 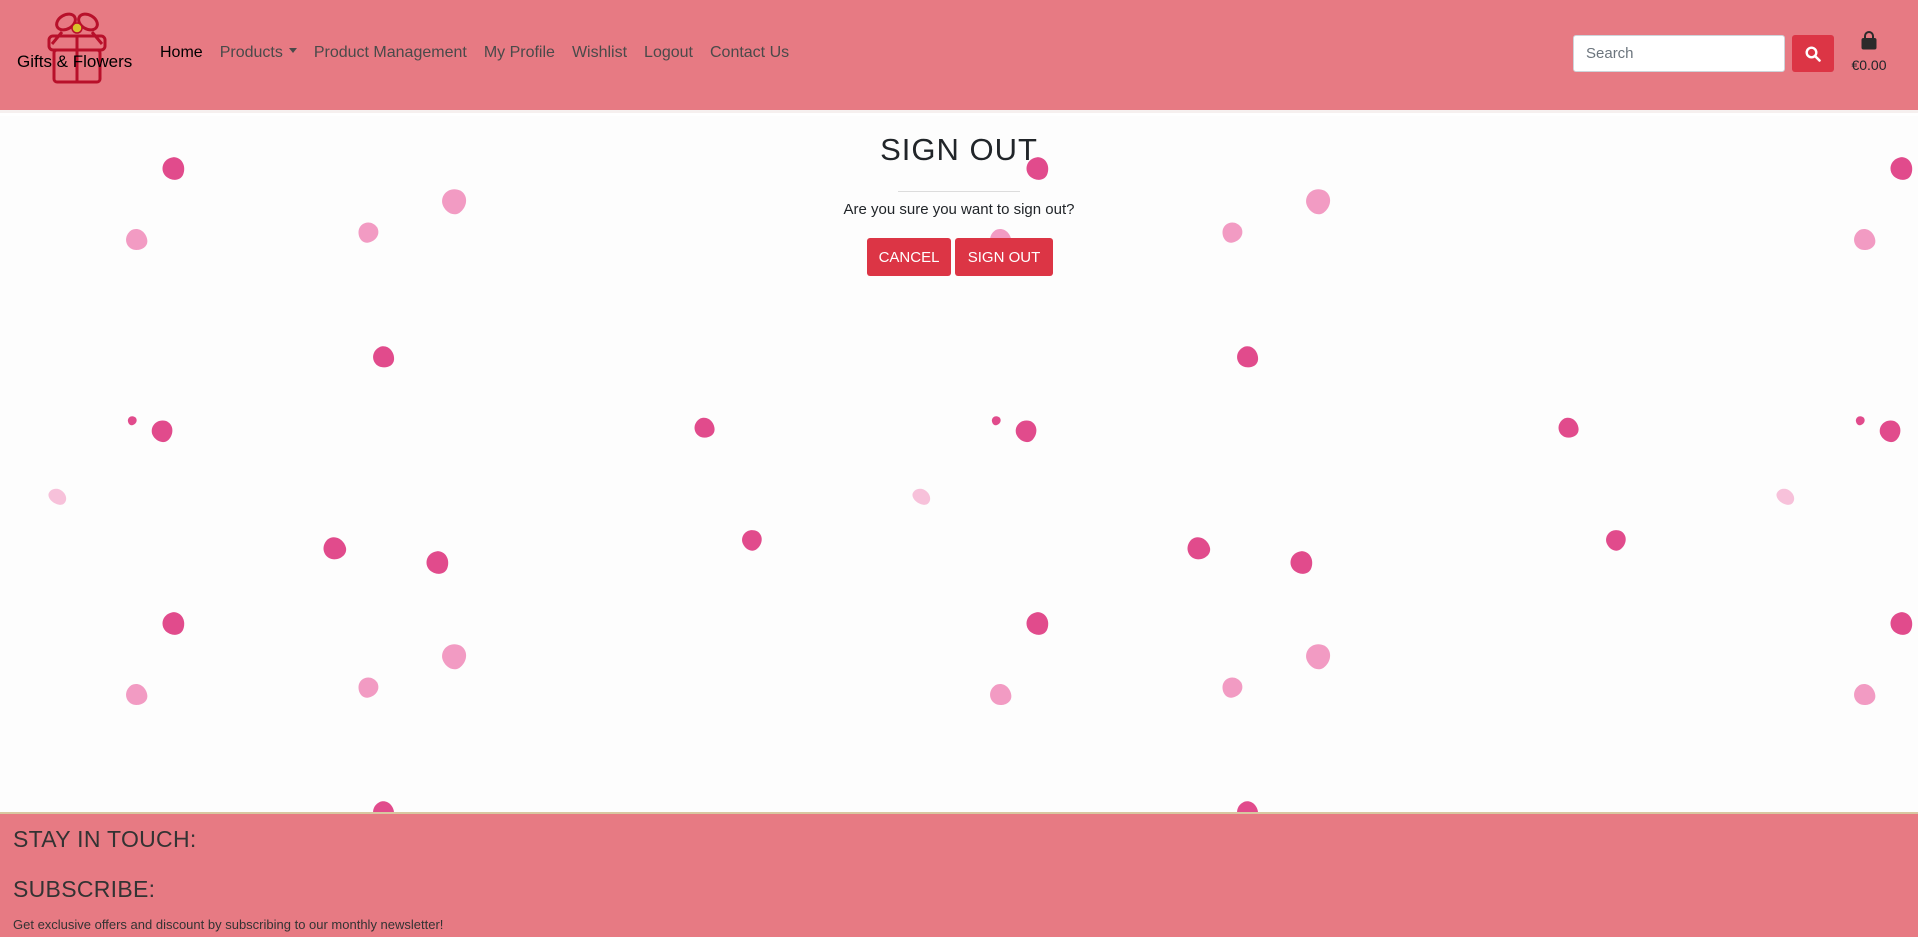 I want to click on bag-total: €0.00, so click(x=1869, y=65).